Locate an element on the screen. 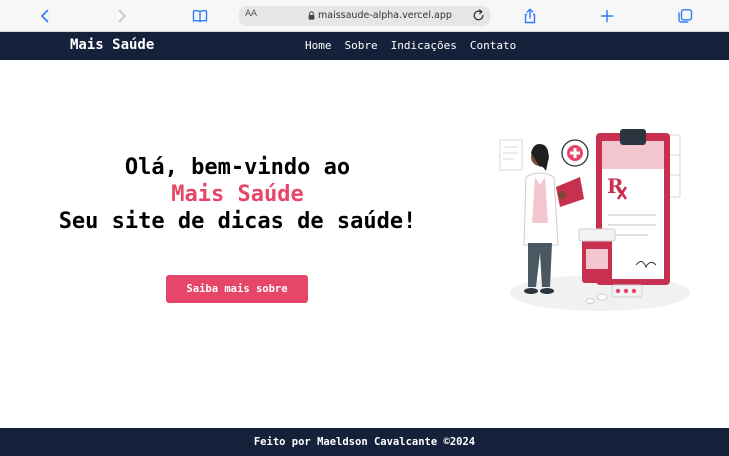 This screenshot has width=729, height=456. address-bar: AA maissaude-alpha.vercel.app is located at coordinates (364, 16).